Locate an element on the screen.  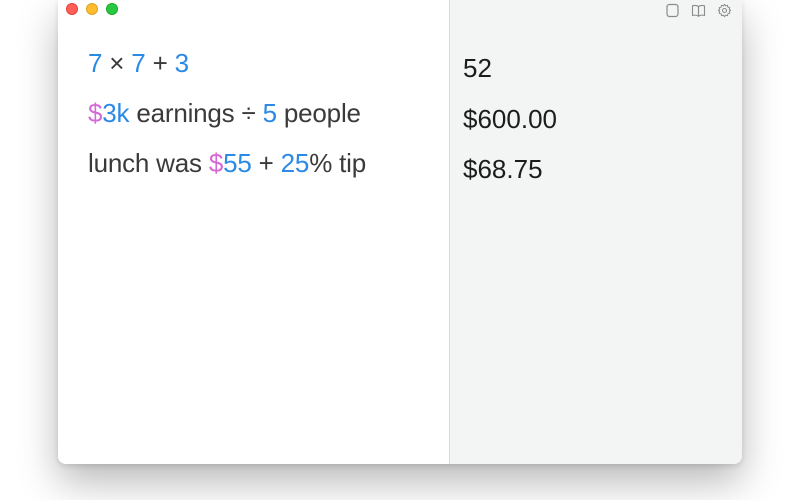
editor-line-3: lunch was $55 + 25% tip is located at coordinates (227, 163).